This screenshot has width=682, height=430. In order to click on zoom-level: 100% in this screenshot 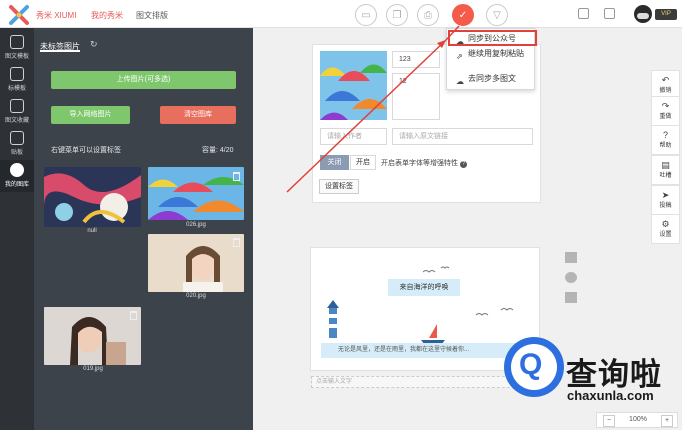, I will do `click(638, 419)`.